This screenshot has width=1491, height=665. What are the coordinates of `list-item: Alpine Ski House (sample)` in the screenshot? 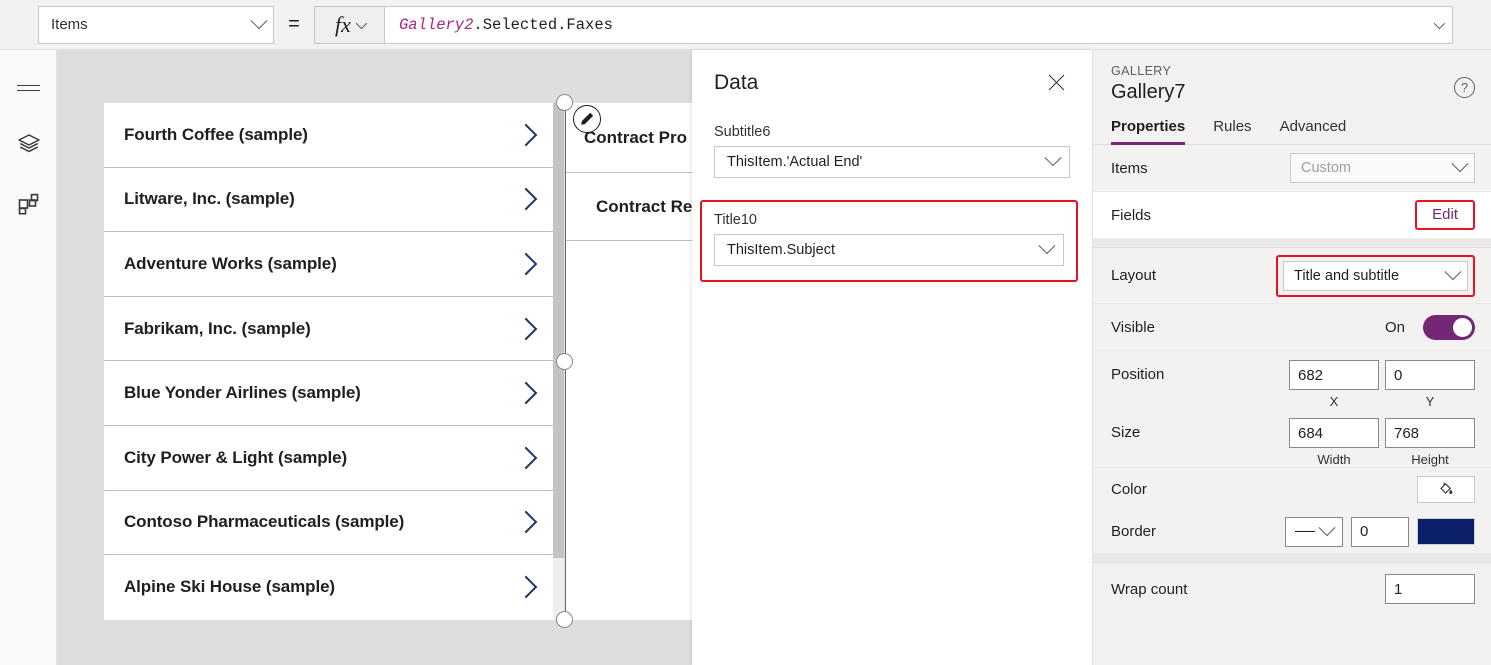 It's located at (330, 587).